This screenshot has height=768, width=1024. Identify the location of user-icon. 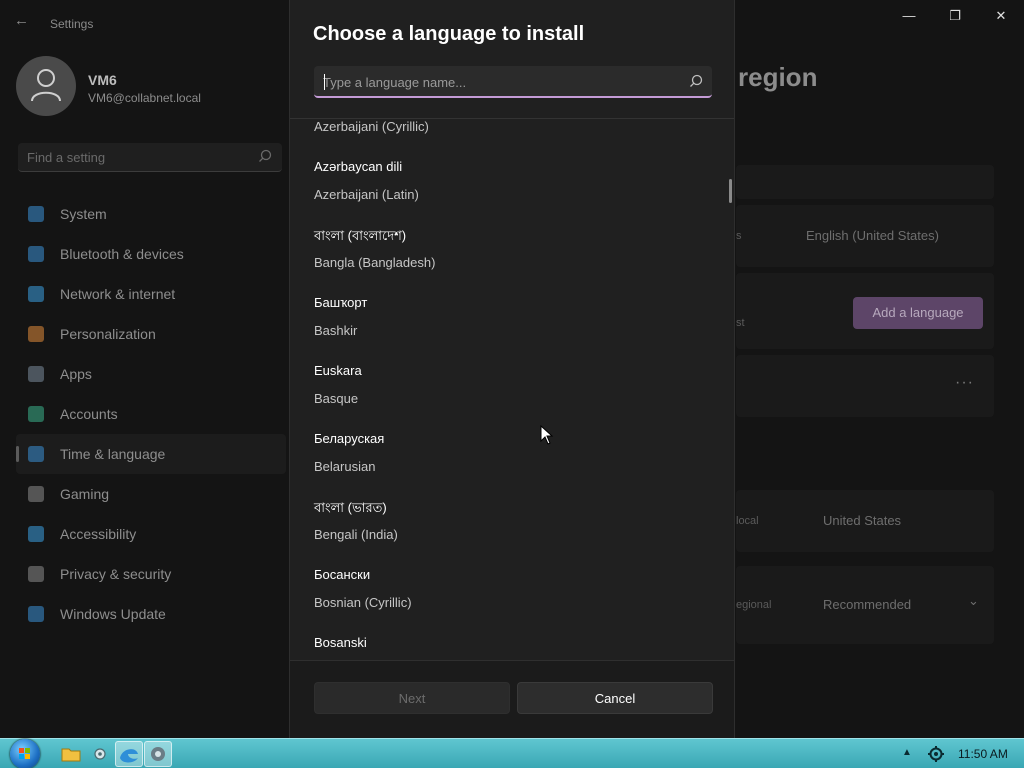
(46, 85).